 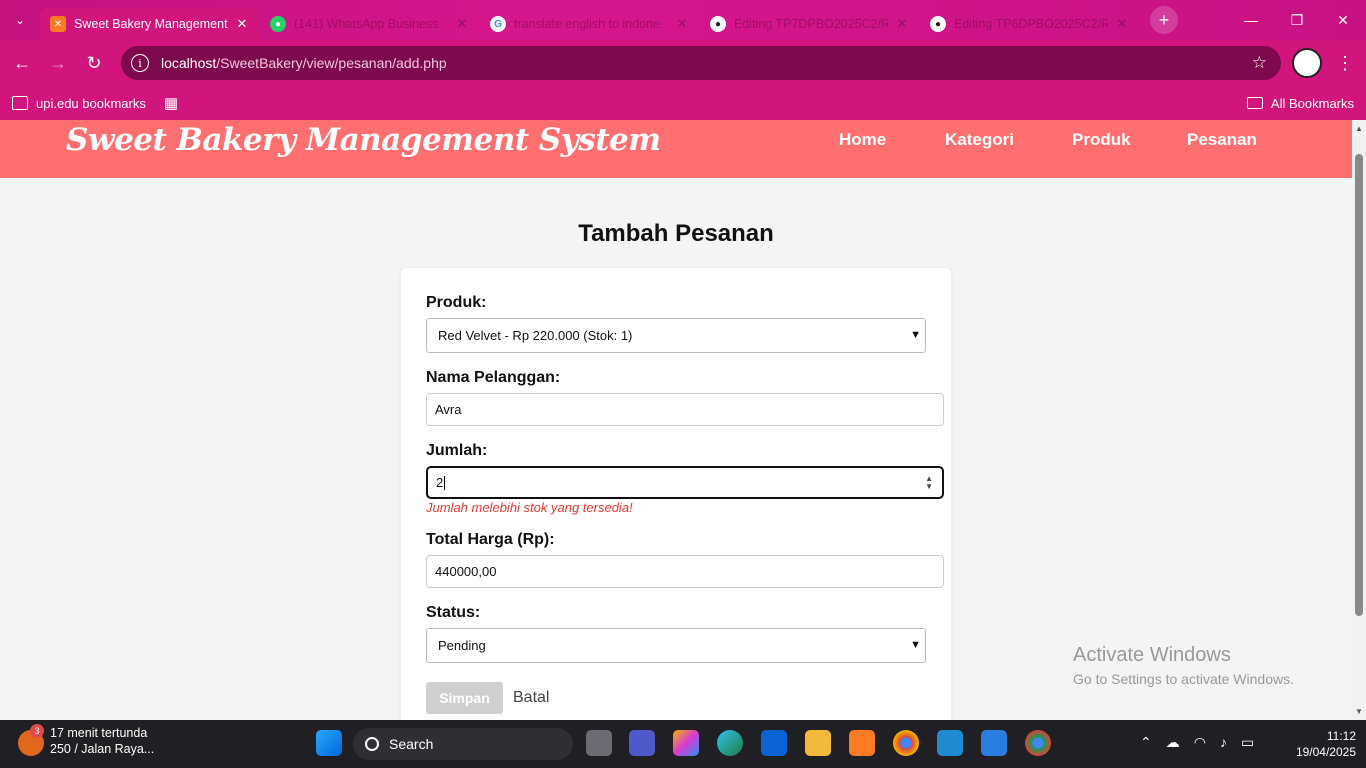 I want to click on status-select: Pending ▼, so click(x=676, y=645).